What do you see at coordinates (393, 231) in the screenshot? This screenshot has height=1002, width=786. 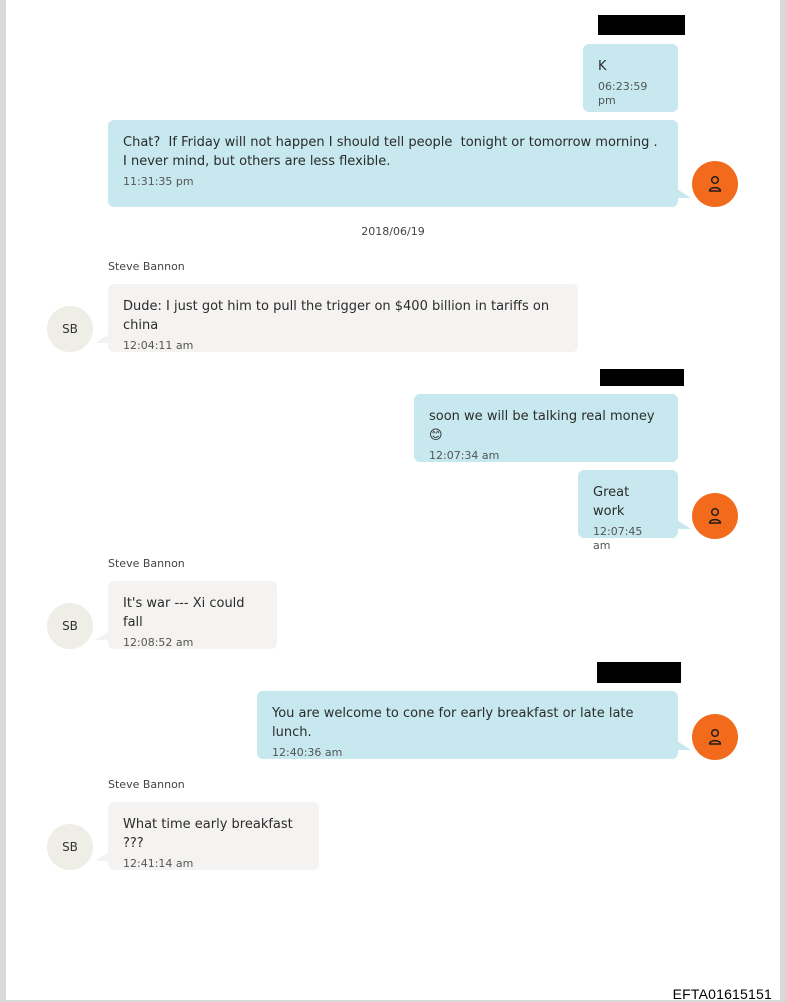 I see `date-separator: 2018/06/19` at bounding box center [393, 231].